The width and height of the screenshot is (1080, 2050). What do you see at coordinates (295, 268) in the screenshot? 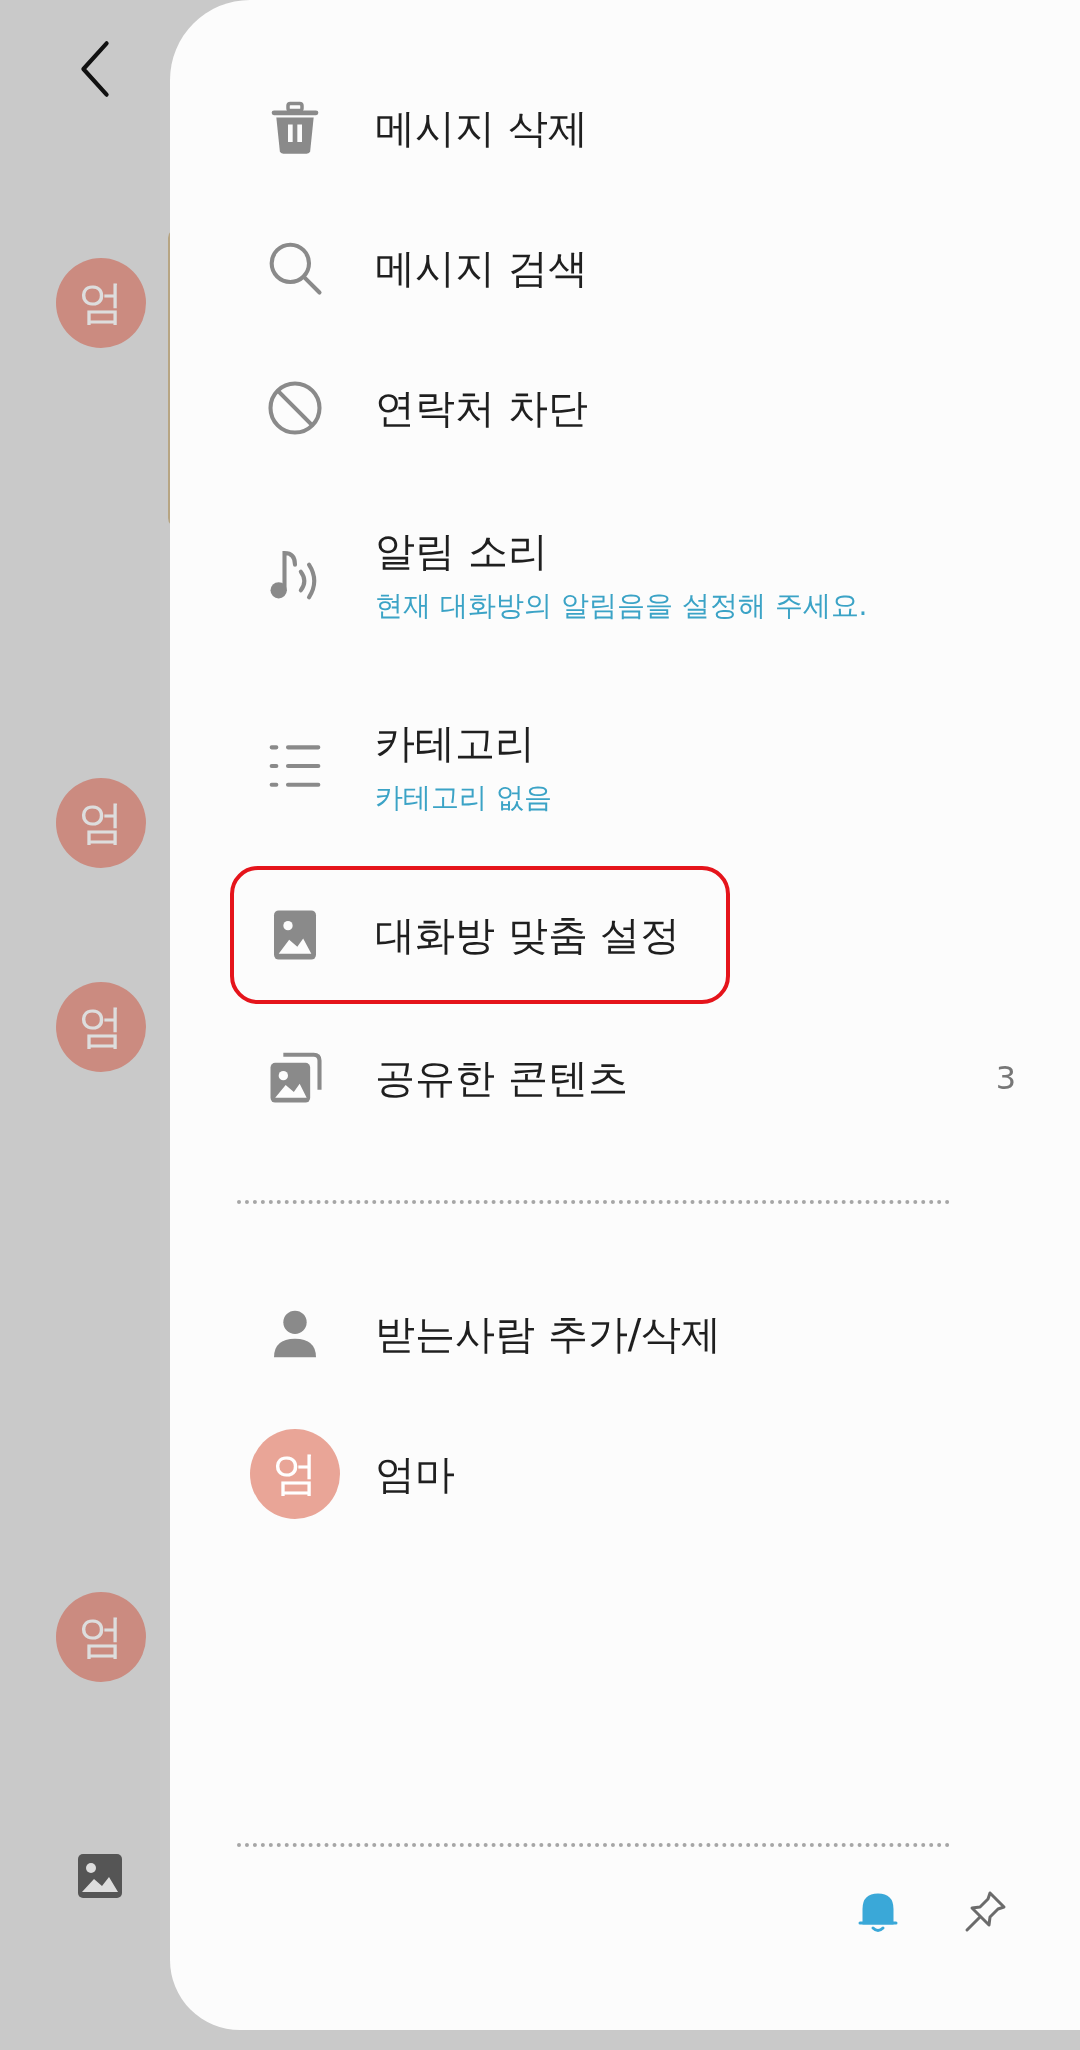
I see `search-icon` at bounding box center [295, 268].